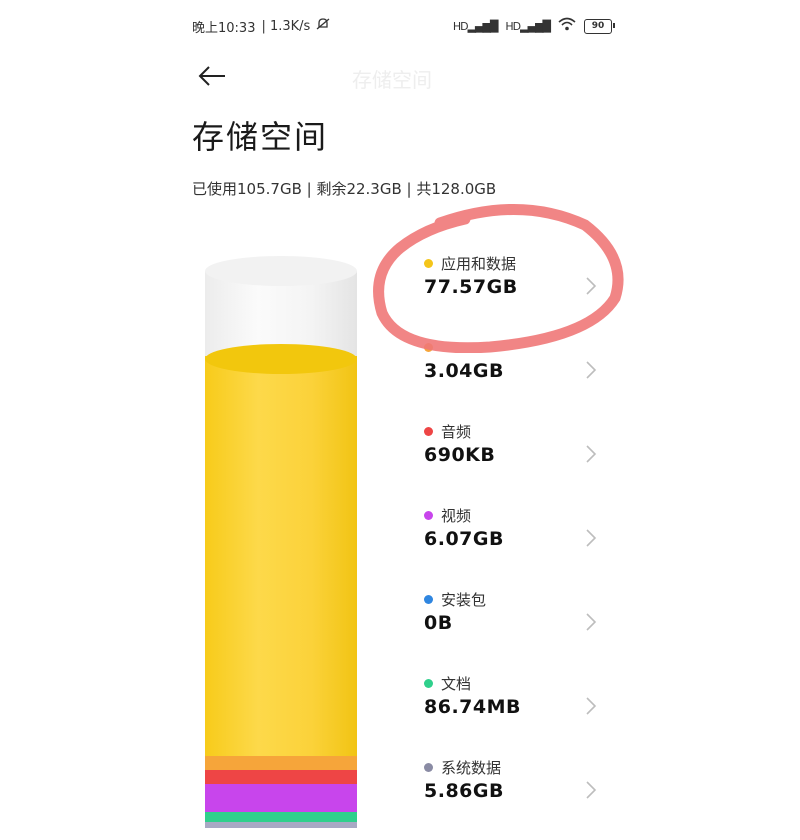  What do you see at coordinates (438, 623) in the screenshot?
I see `category-value: 0B` at bounding box center [438, 623].